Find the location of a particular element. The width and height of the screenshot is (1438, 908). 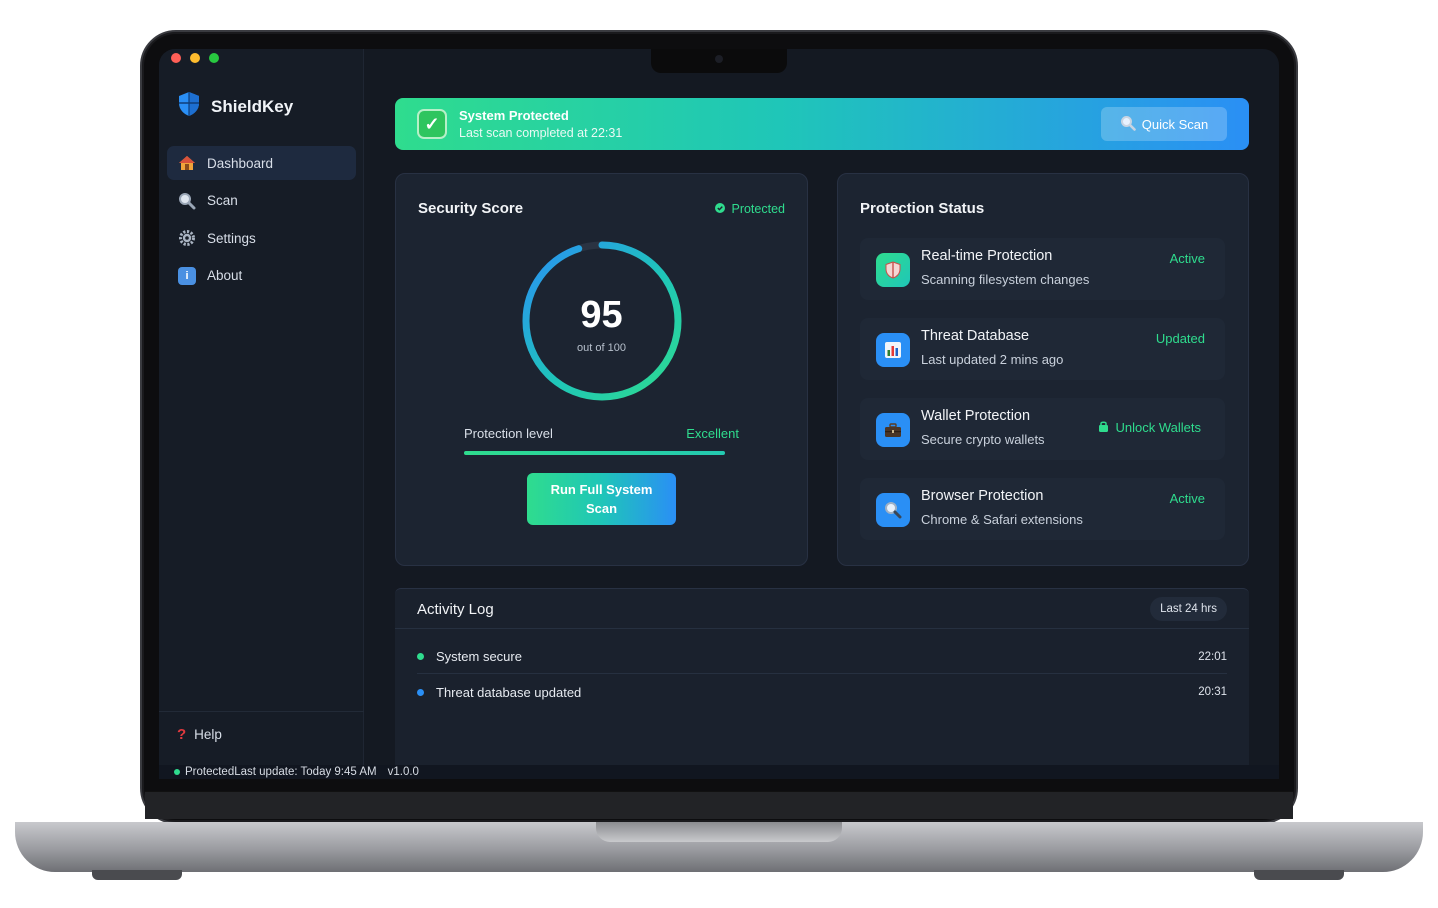

camera-icon is located at coordinates (719, 59).